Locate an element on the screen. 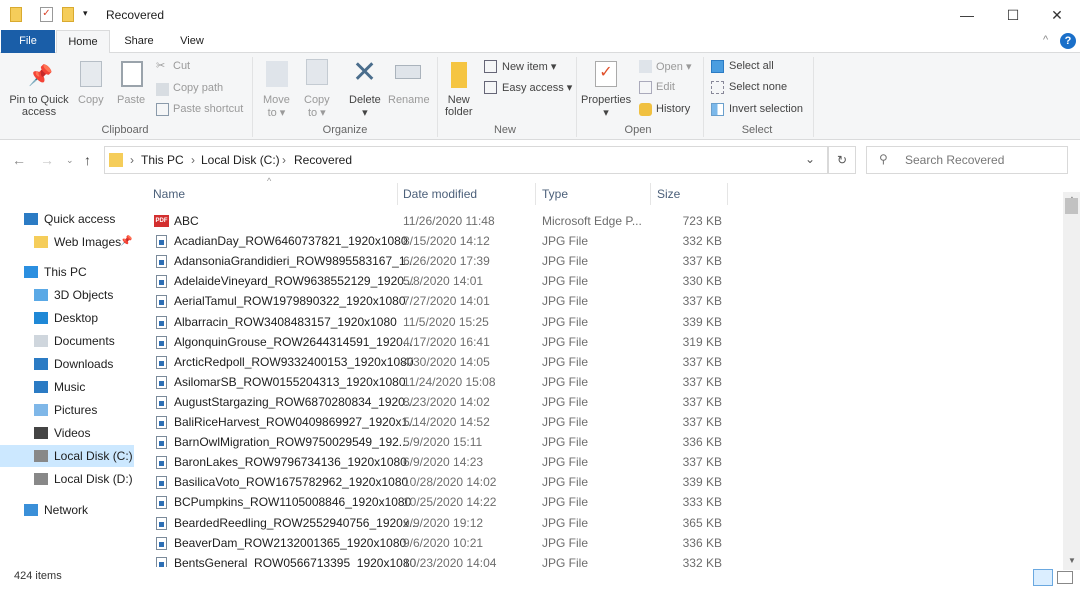 This screenshot has width=1080, height=589. file-name: BaronLakes_ROW9796734136_1920x1080 is located at coordinates (290, 462).